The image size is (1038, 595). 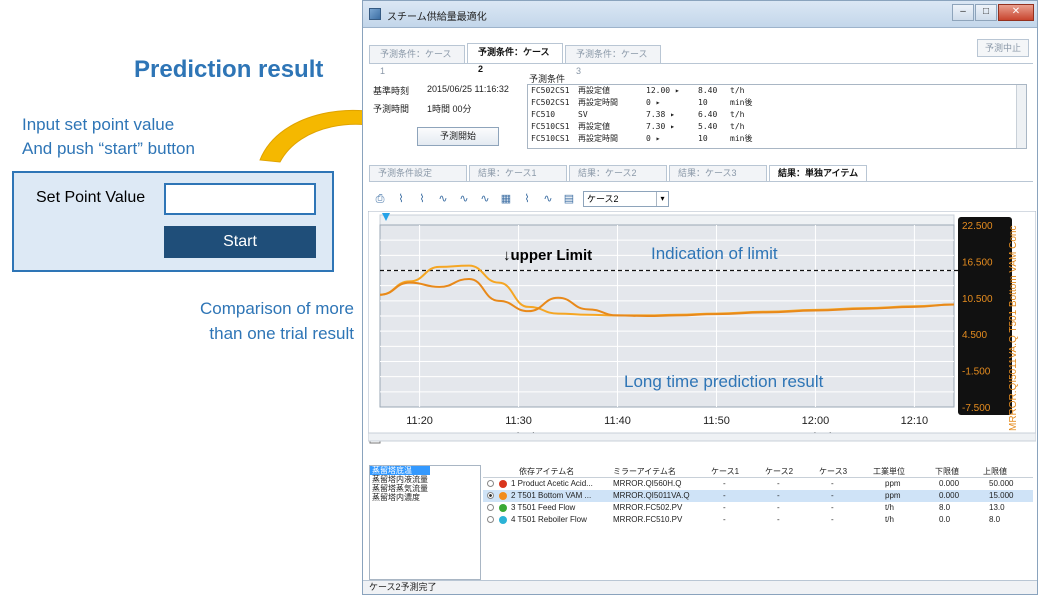 What do you see at coordinates (276, 308) in the screenshot?
I see `comparison-line-1: Comparison of more` at bounding box center [276, 308].